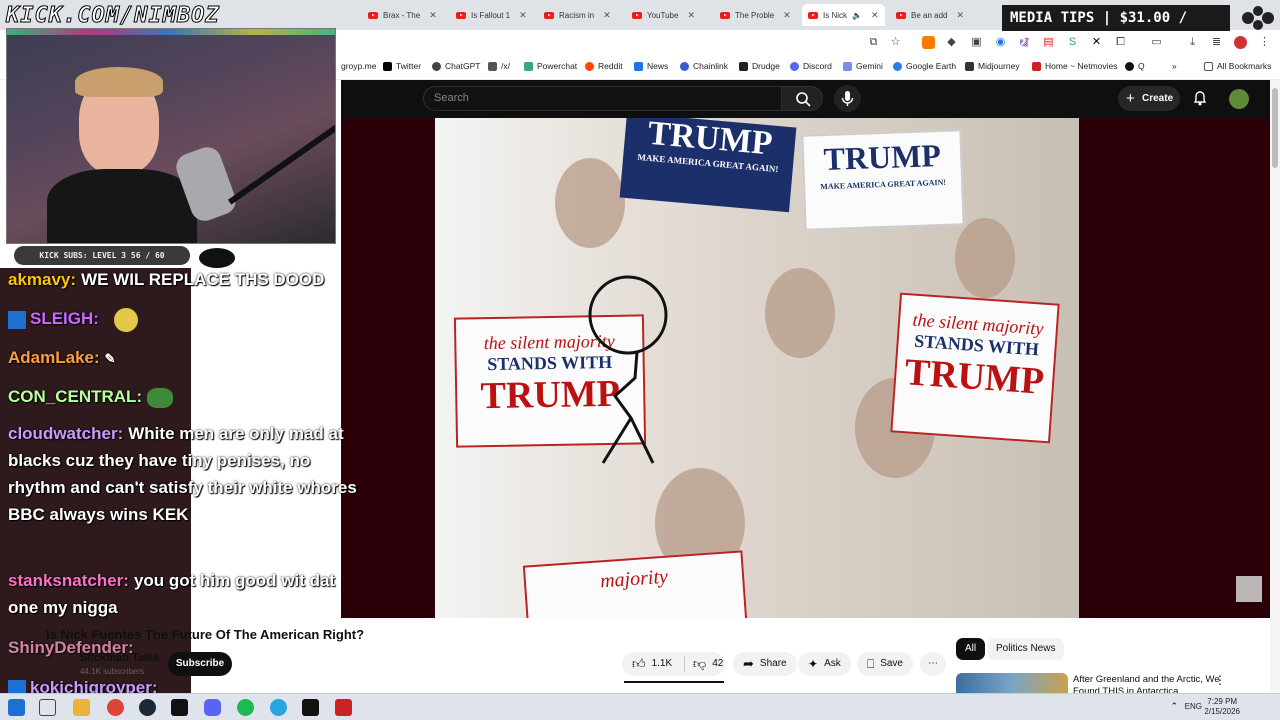  What do you see at coordinates (1156, 42) in the screenshot?
I see `sidepanel-icon: ▭` at bounding box center [1156, 42].